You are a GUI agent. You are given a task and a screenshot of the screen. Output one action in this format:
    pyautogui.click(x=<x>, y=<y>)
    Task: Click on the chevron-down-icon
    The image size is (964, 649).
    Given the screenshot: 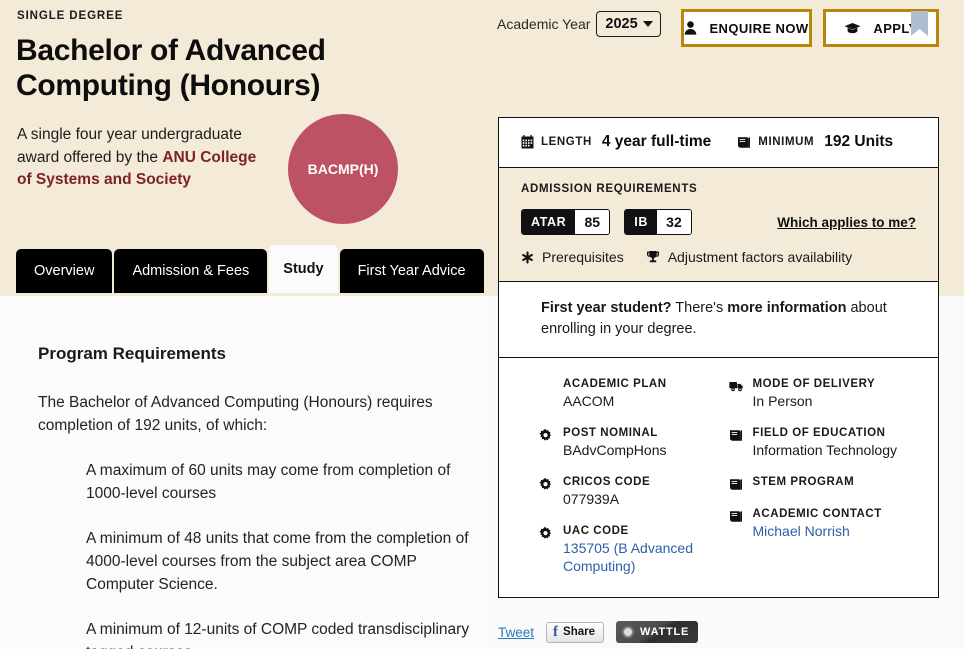 What is the action you would take?
    pyautogui.click(x=647, y=24)
    